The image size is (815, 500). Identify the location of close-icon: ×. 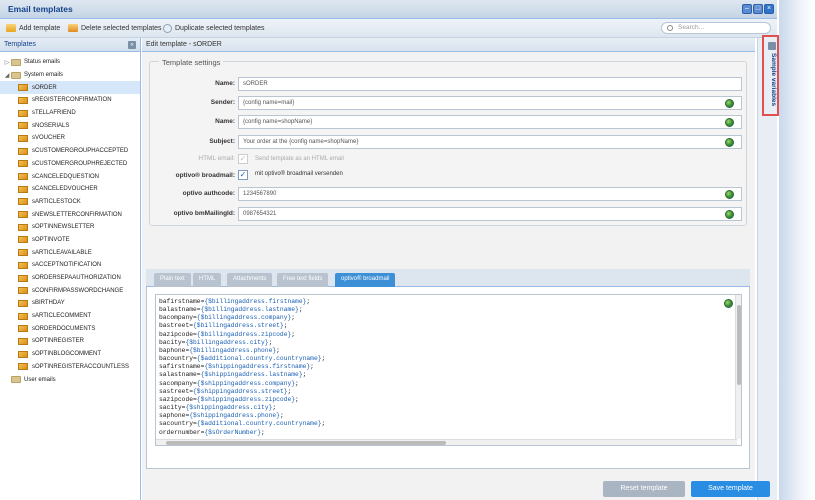
(769, 9).